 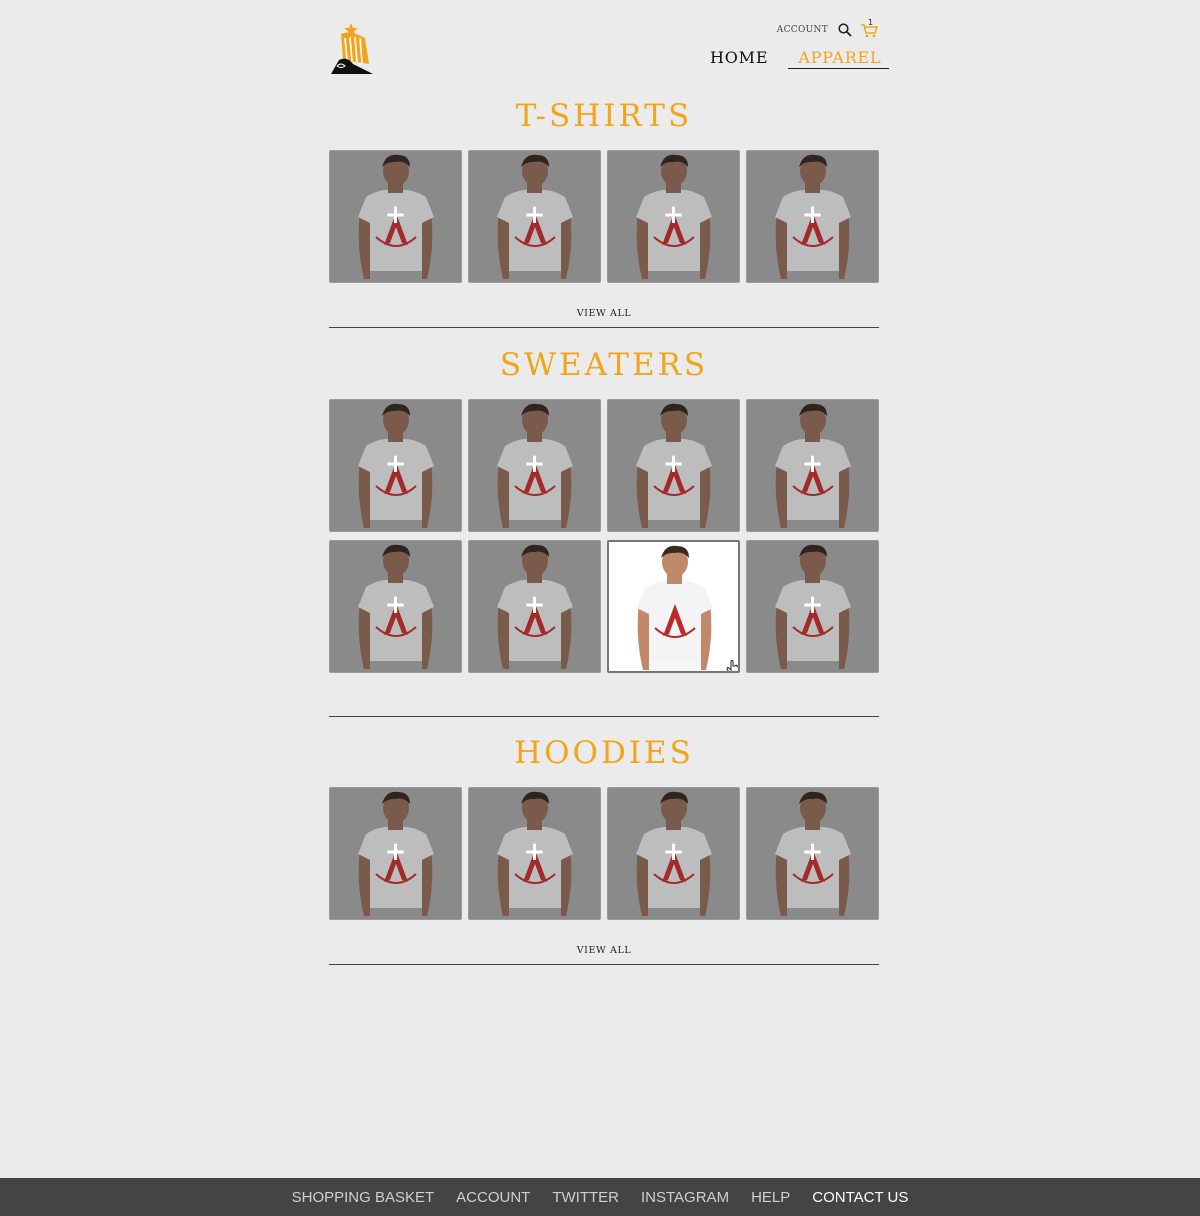 I want to click on brand-logo, so click(x=352, y=48).